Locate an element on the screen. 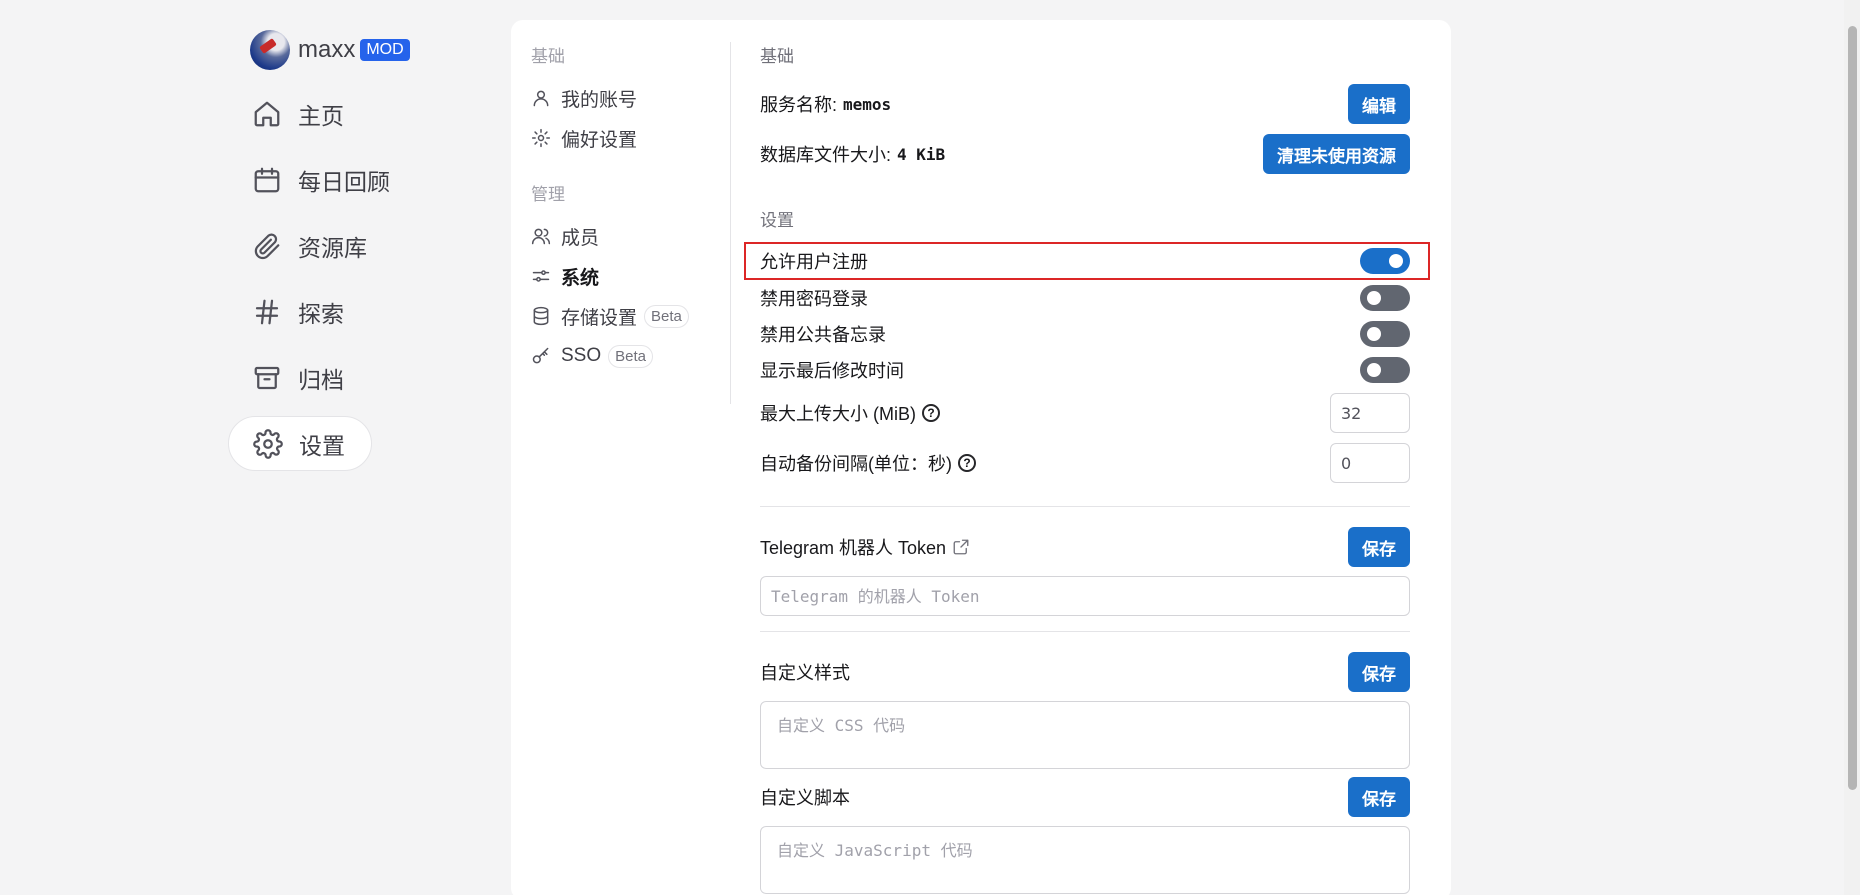 This screenshot has height=895, width=1860. gear-icon is located at coordinates (268, 443).